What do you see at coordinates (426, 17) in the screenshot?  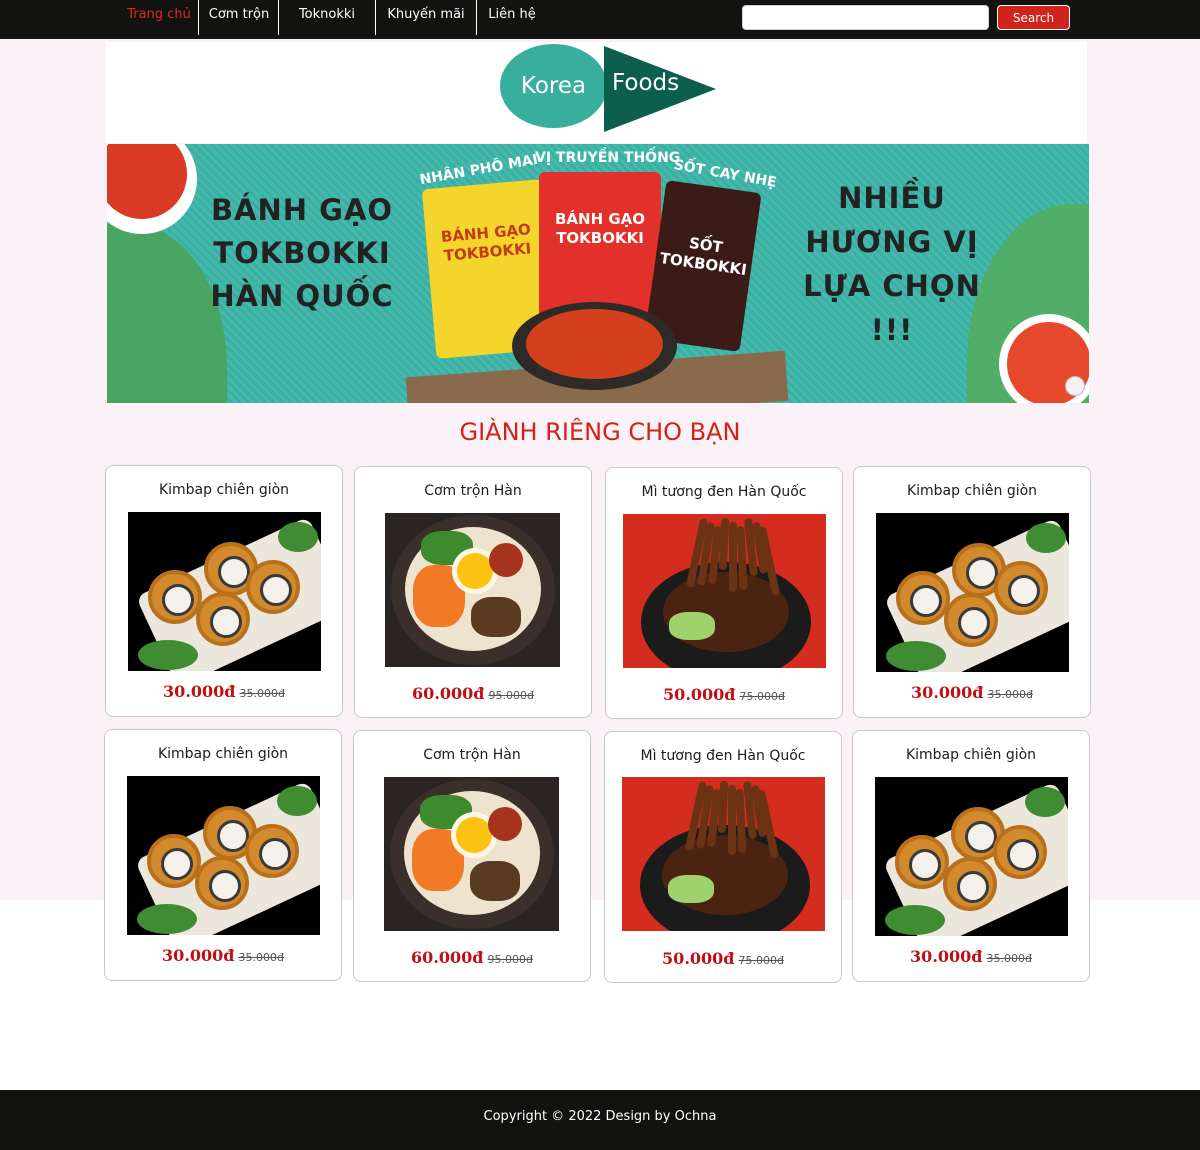 I see `nav-item-khuyen-mai: Khuyến mãi` at bounding box center [426, 17].